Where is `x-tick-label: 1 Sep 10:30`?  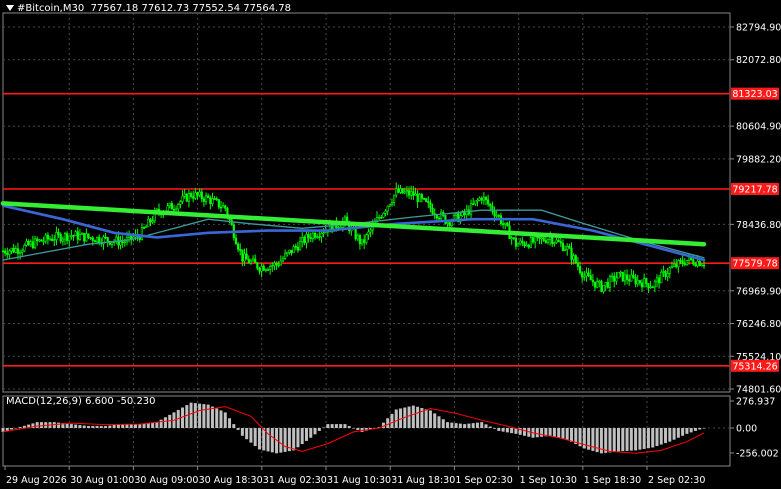 x-tick-label: 1 Sep 10:30 is located at coordinates (548, 480).